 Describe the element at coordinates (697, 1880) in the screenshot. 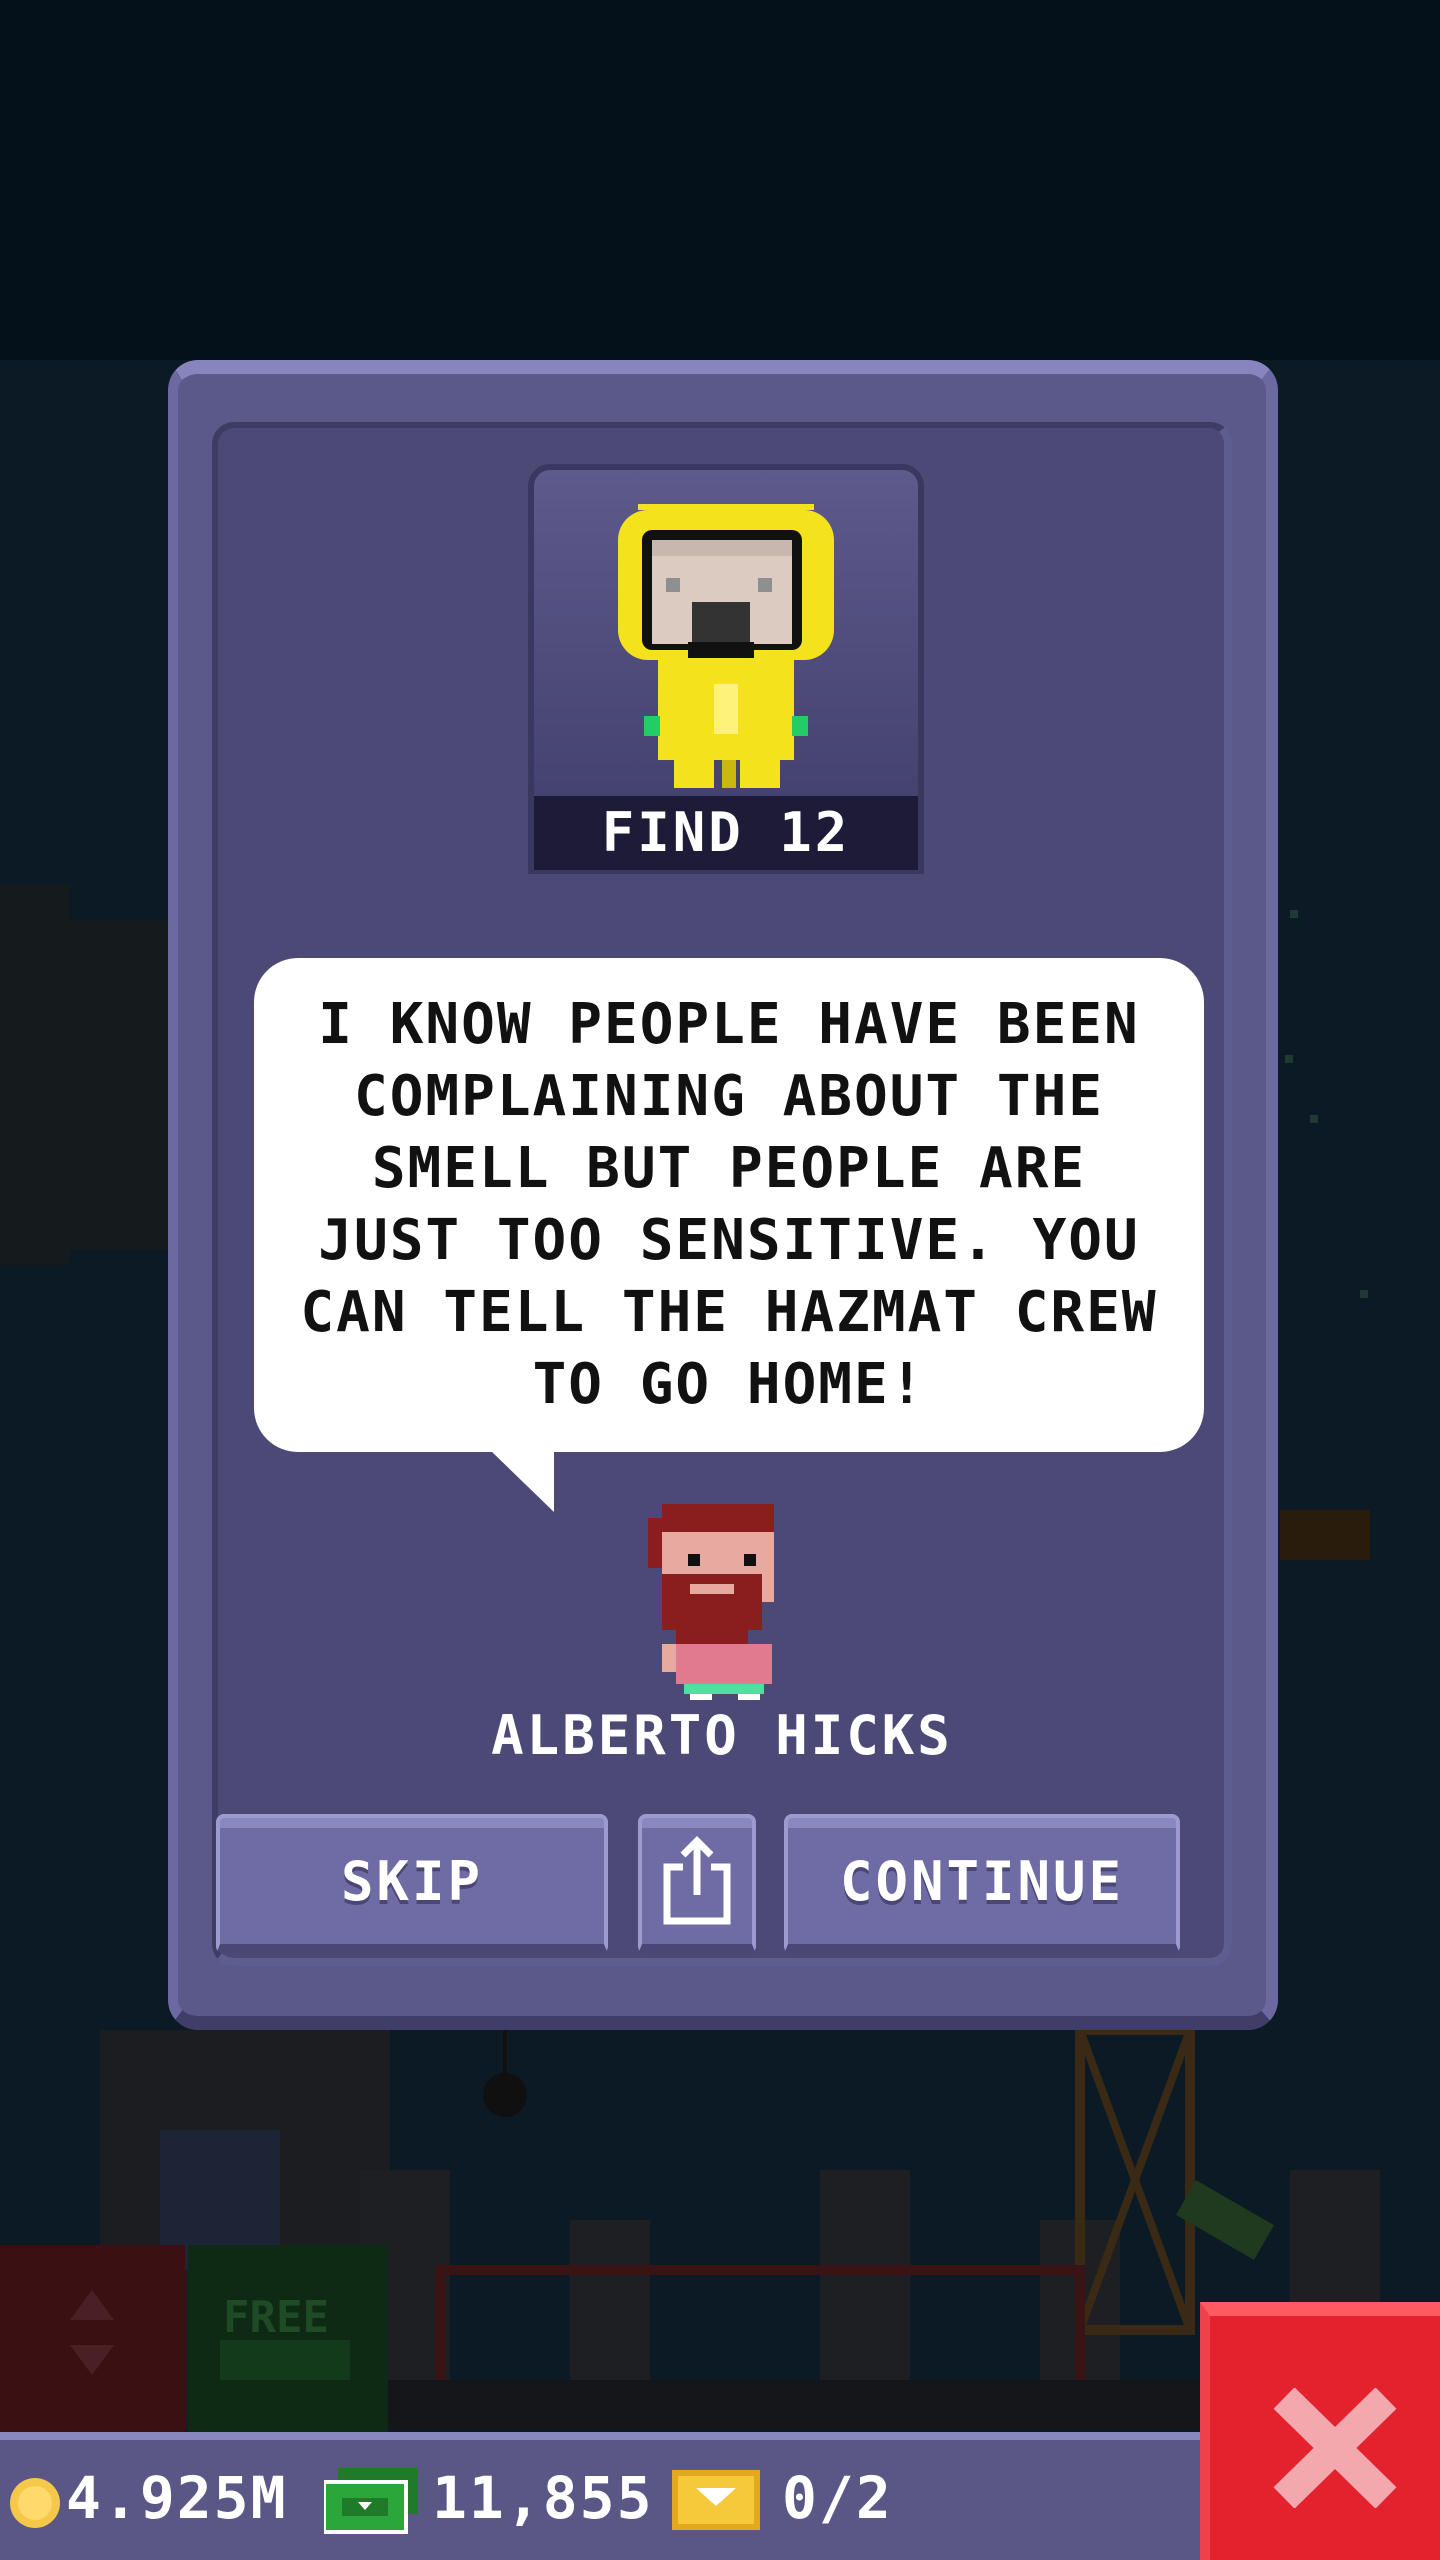

I see `share-icon` at that location.